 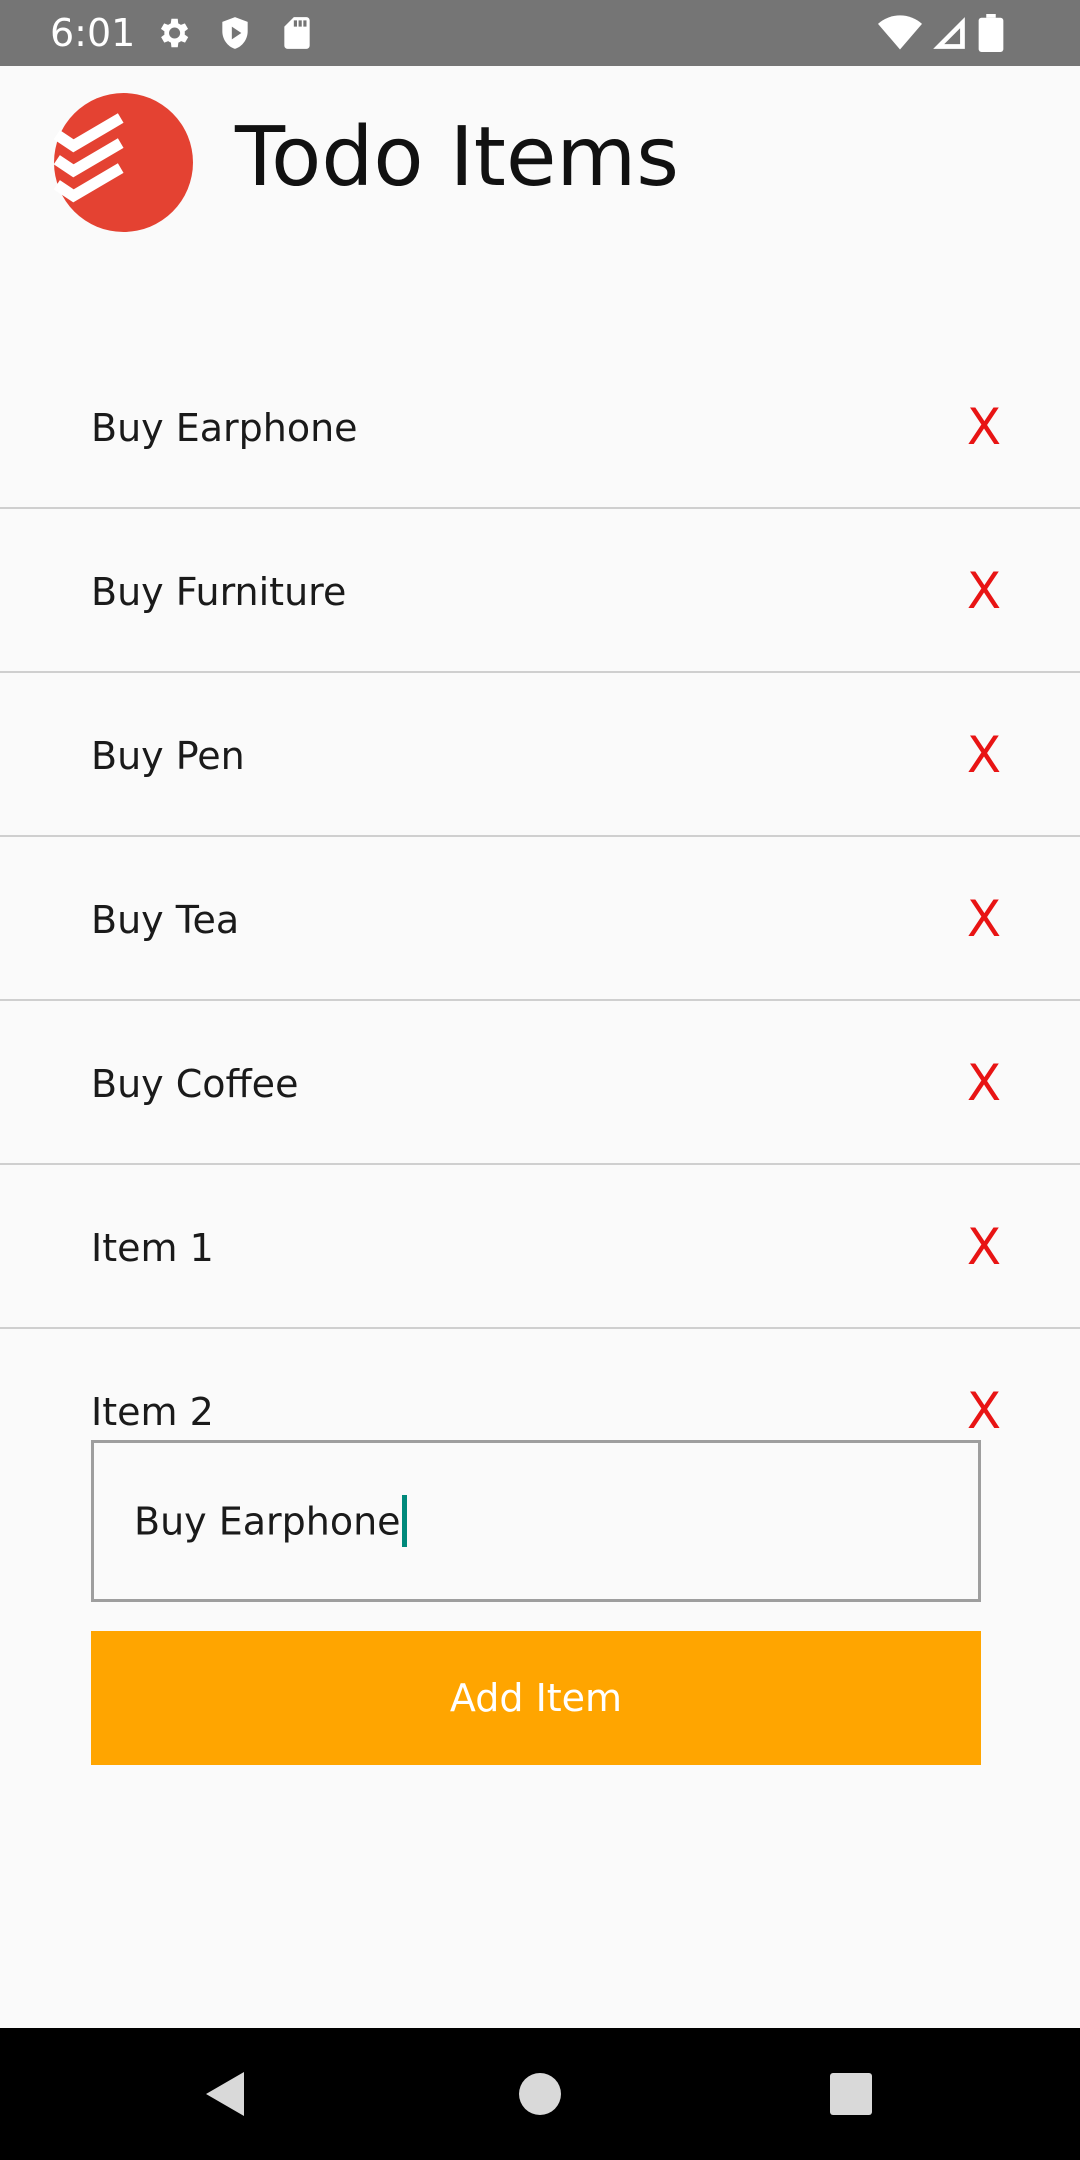 I want to click on back-triangle-icon, so click(x=228, y=2094).